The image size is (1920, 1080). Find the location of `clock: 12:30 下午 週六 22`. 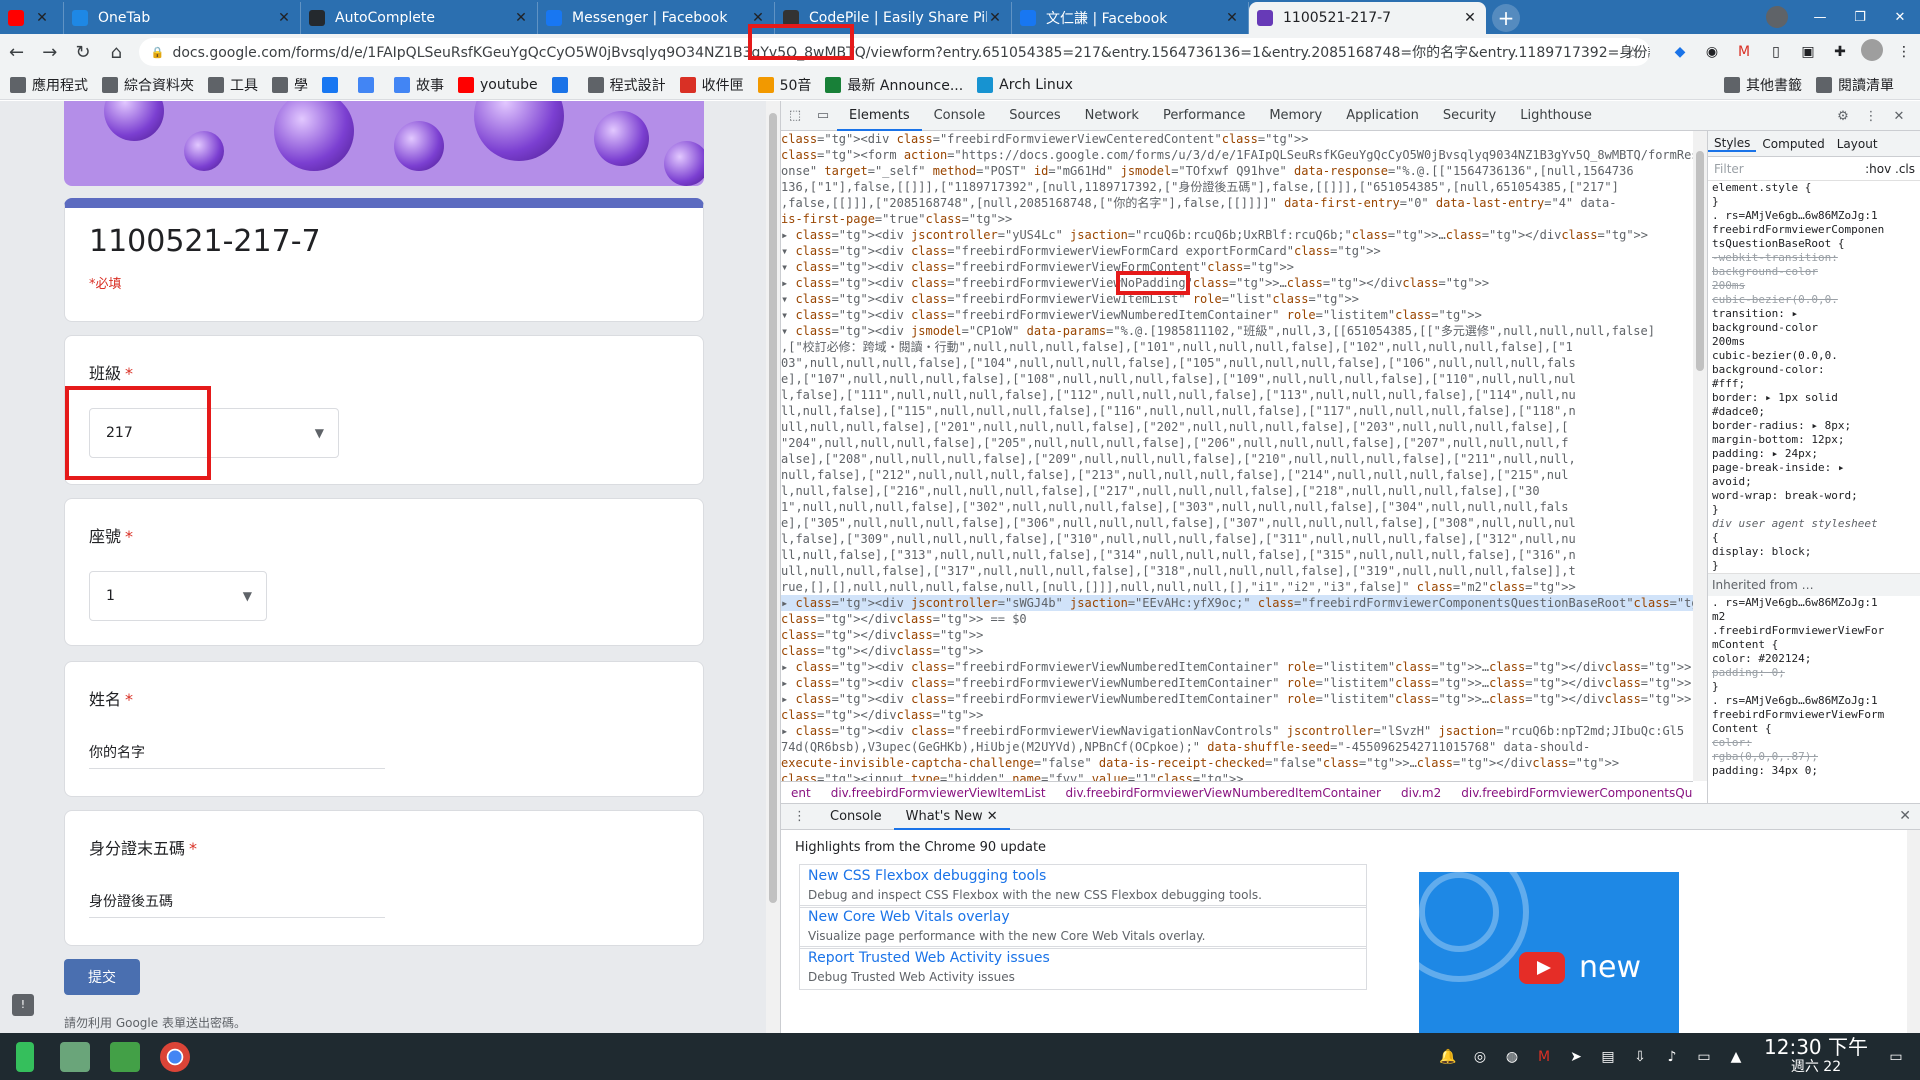

clock: 12:30 下午 週六 22 is located at coordinates (1816, 1057).